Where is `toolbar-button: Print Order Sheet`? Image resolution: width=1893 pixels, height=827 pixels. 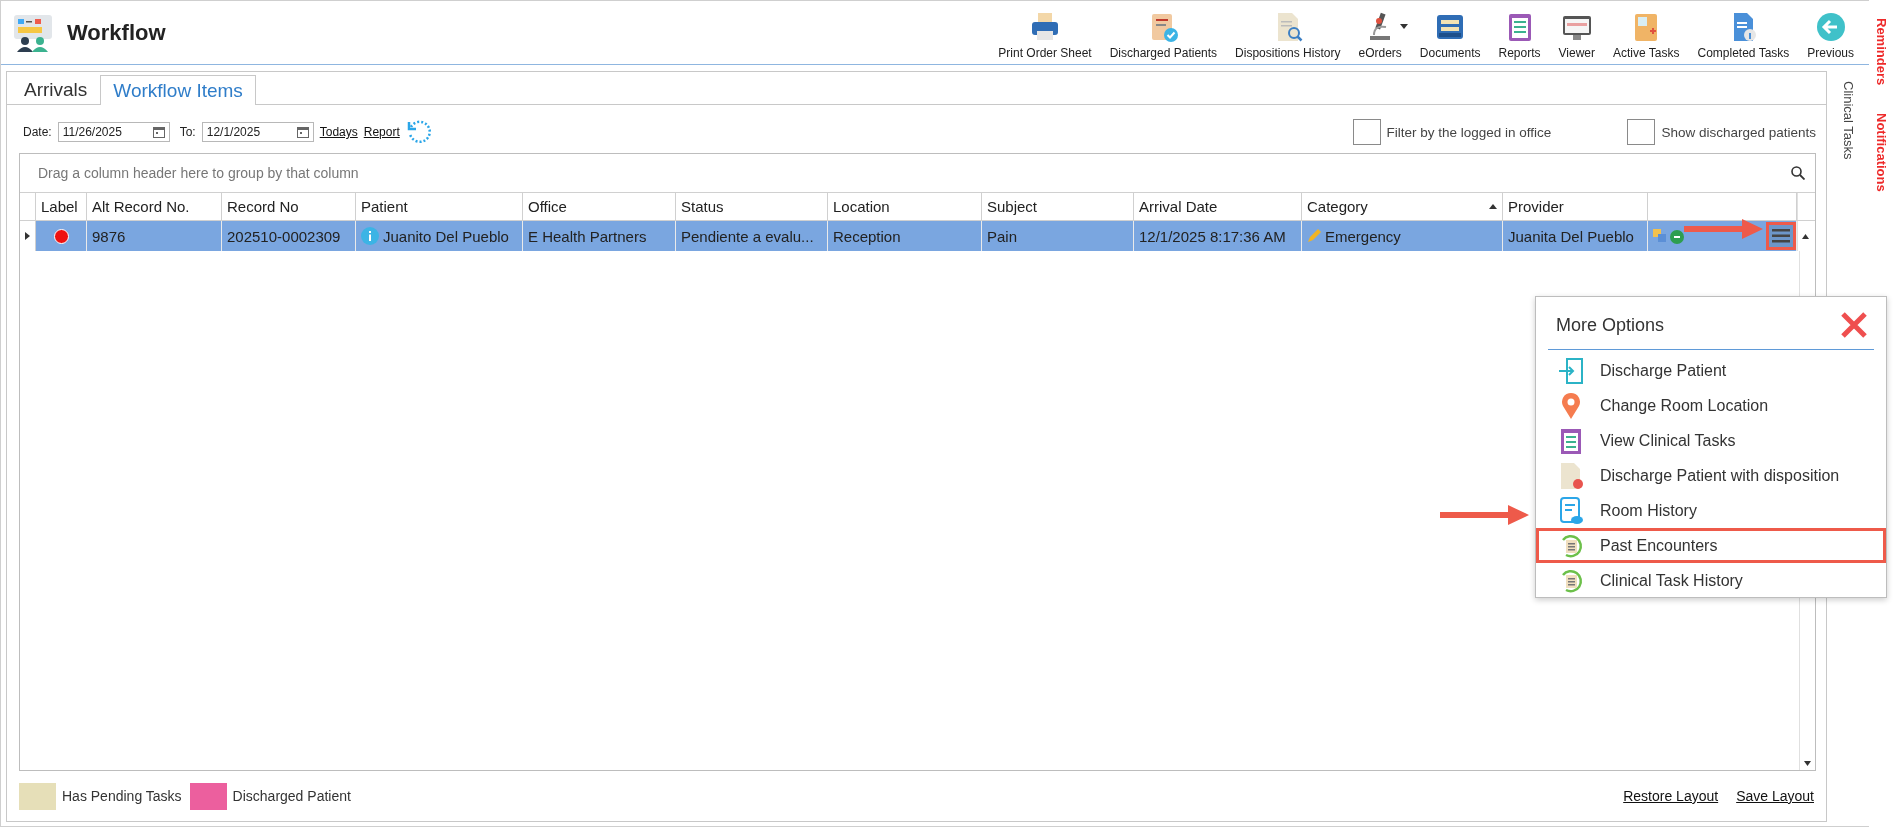 toolbar-button: Print Order Sheet is located at coordinates (1045, 37).